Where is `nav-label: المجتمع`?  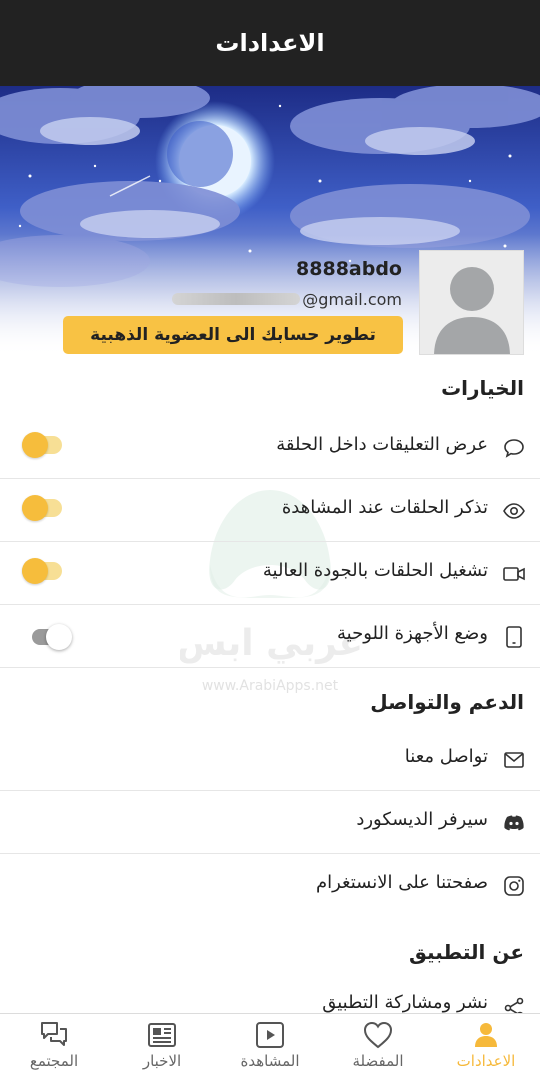
nav-label: المجتمع is located at coordinates (54, 1061).